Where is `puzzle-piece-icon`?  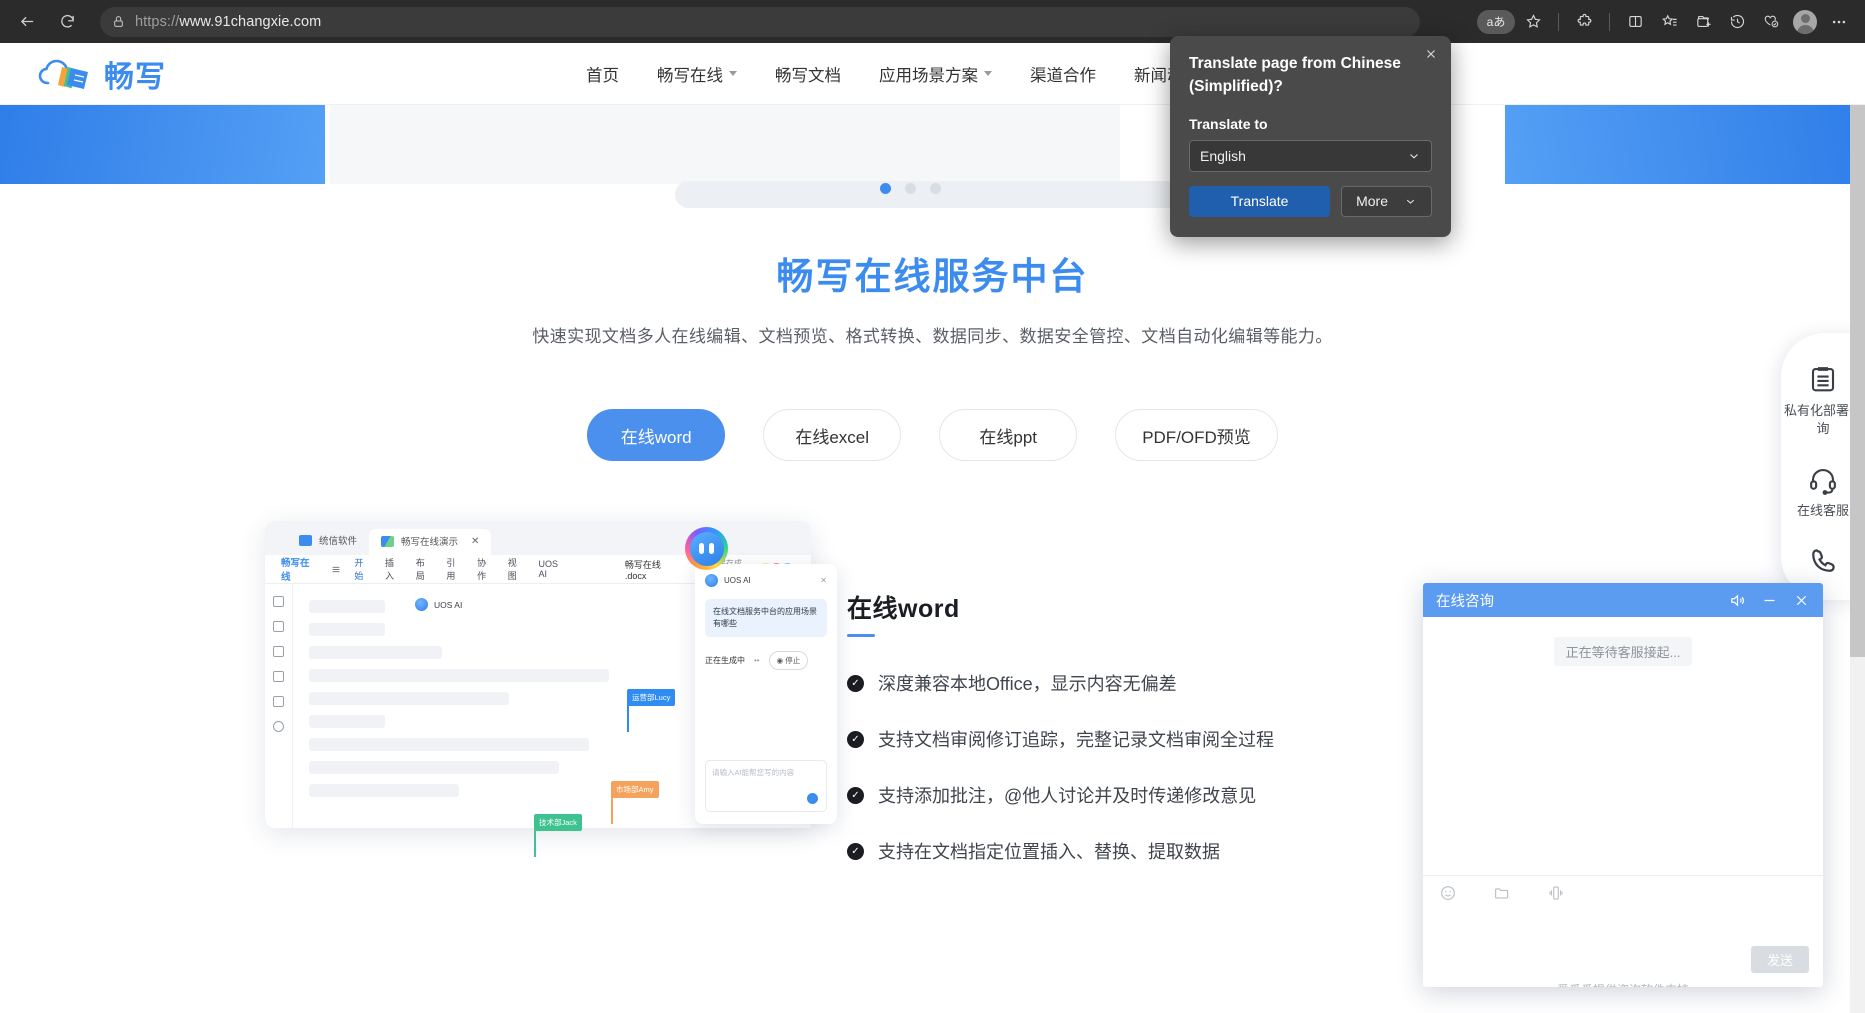 puzzle-piece-icon is located at coordinates (1584, 22).